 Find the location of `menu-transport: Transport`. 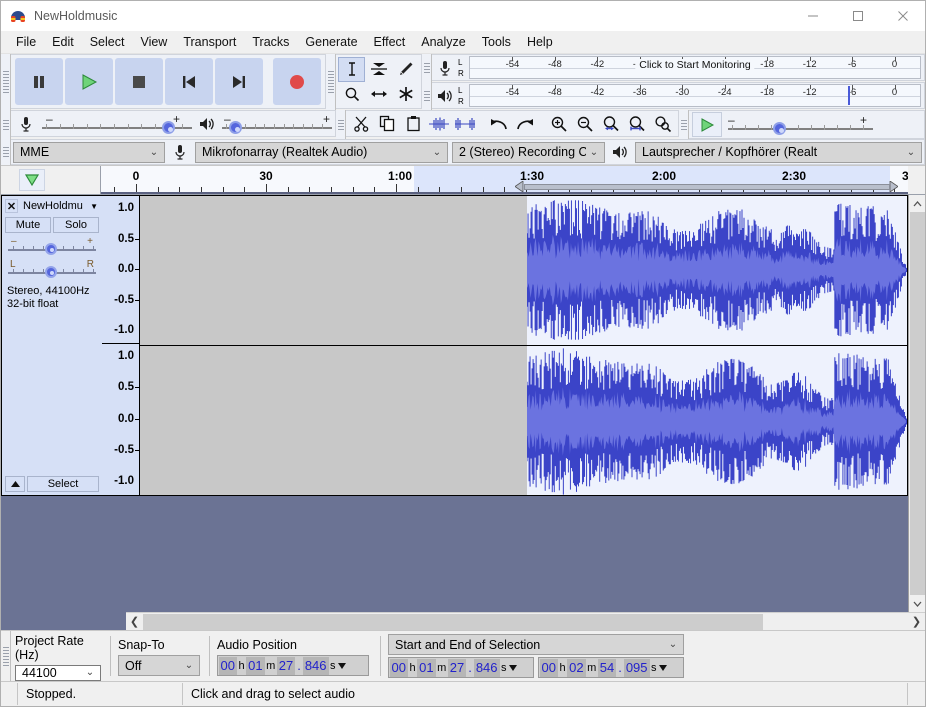

menu-transport: Transport is located at coordinates (209, 42).